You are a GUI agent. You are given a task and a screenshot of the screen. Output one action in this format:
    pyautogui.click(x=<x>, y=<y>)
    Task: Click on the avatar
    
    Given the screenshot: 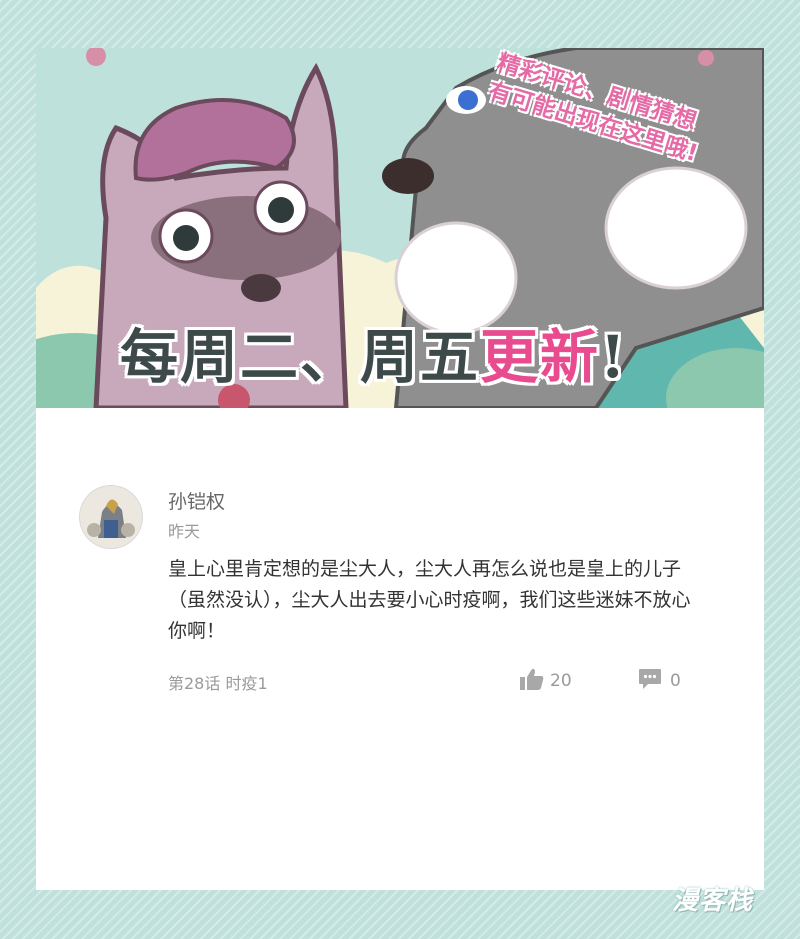 What is the action you would take?
    pyautogui.click(x=111, y=517)
    